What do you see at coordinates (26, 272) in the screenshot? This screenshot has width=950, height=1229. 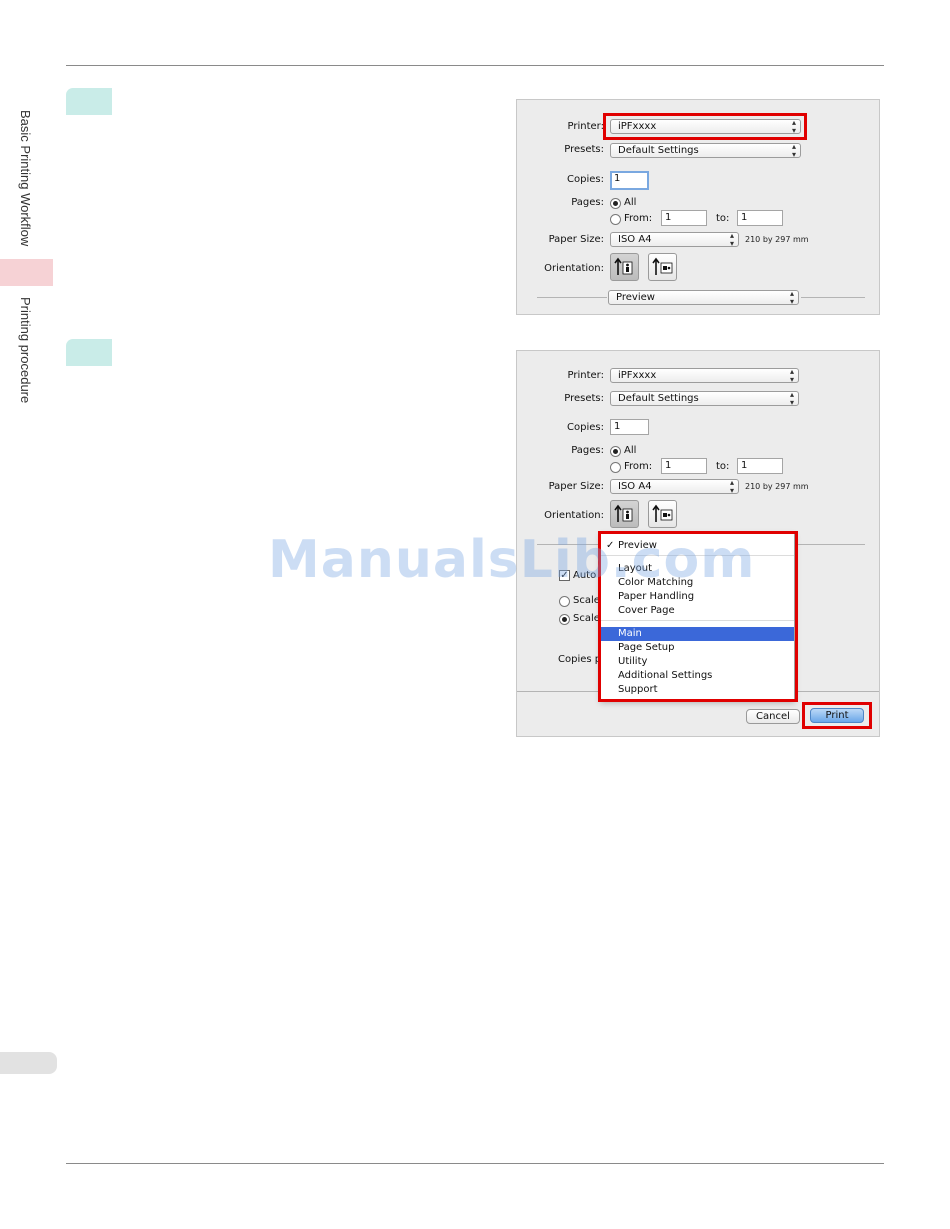 I see `sidebar-tab-marker` at bounding box center [26, 272].